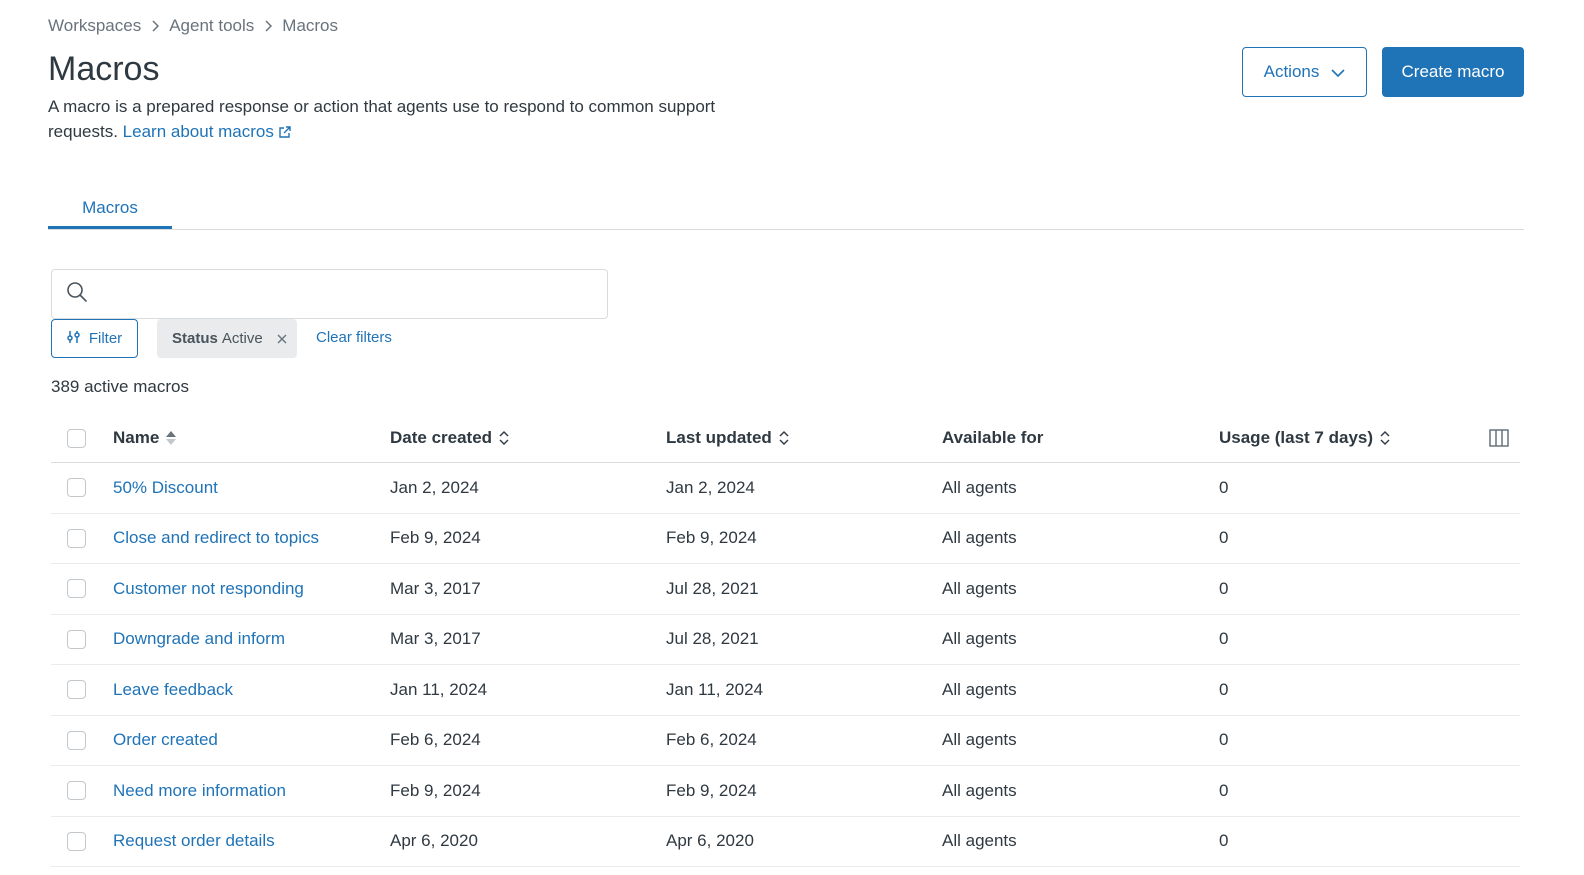 The width and height of the screenshot is (1584, 875). Describe the element at coordinates (198, 131) in the screenshot. I see `learn-link-label: Learn about macros` at that location.